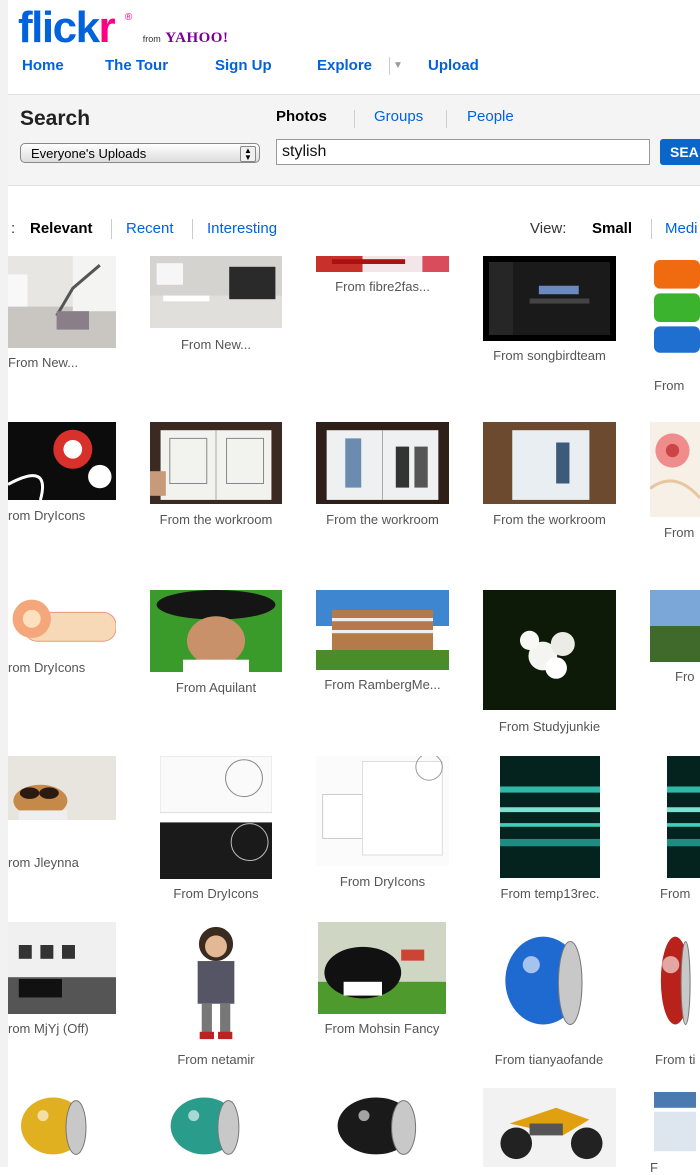 This screenshot has height=1175, width=700. Describe the element at coordinates (382, 1028) in the screenshot. I see `photo-caption: From Mohsin Fancy` at that location.